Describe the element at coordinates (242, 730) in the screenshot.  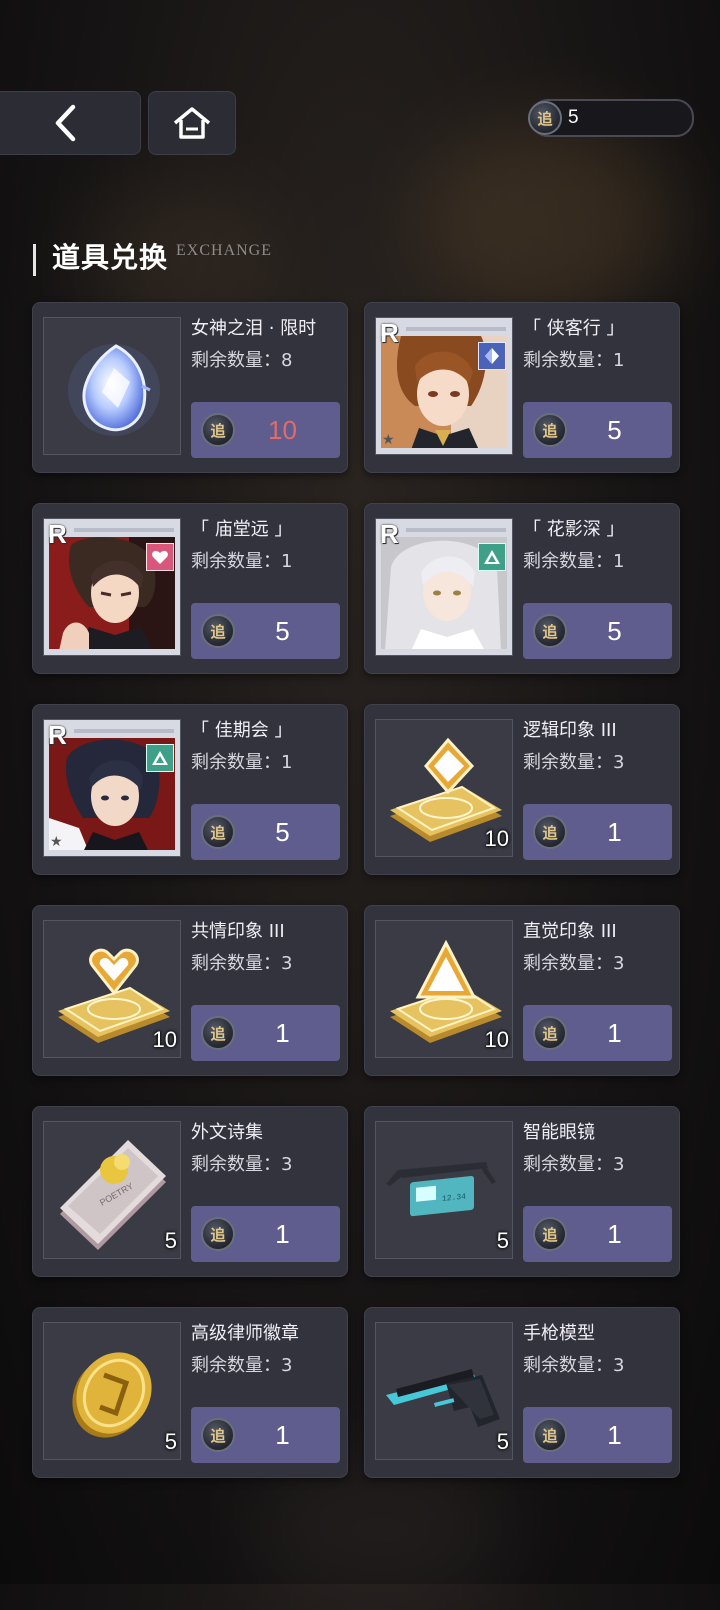
I see `item-name: 「 佳期会 」` at that location.